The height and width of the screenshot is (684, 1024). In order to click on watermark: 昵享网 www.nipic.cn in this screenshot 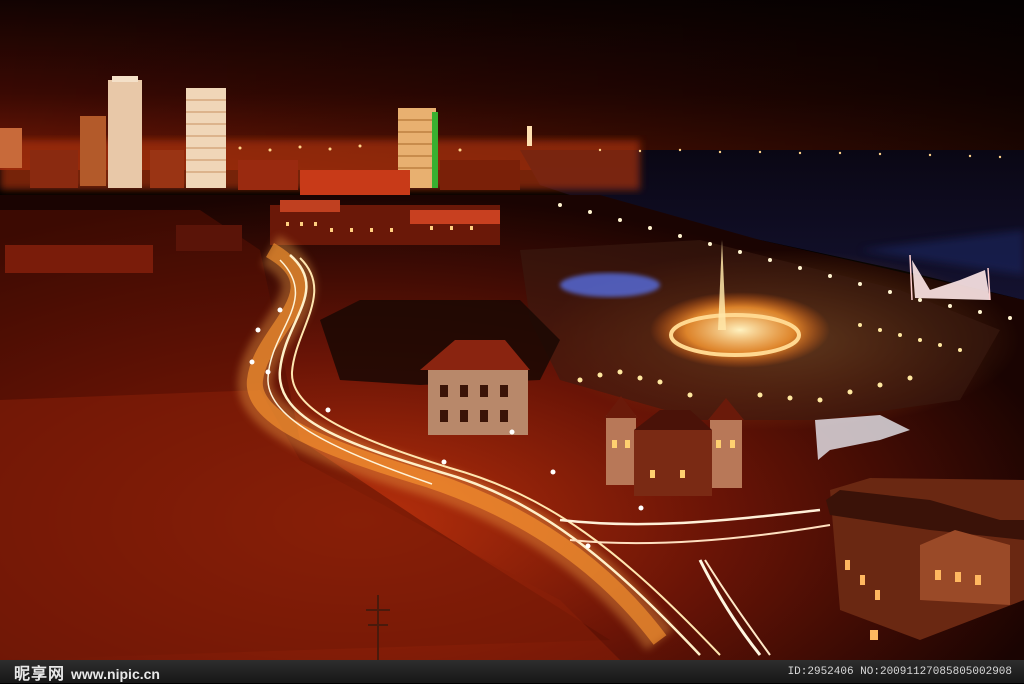, I will do `click(87, 672)`.